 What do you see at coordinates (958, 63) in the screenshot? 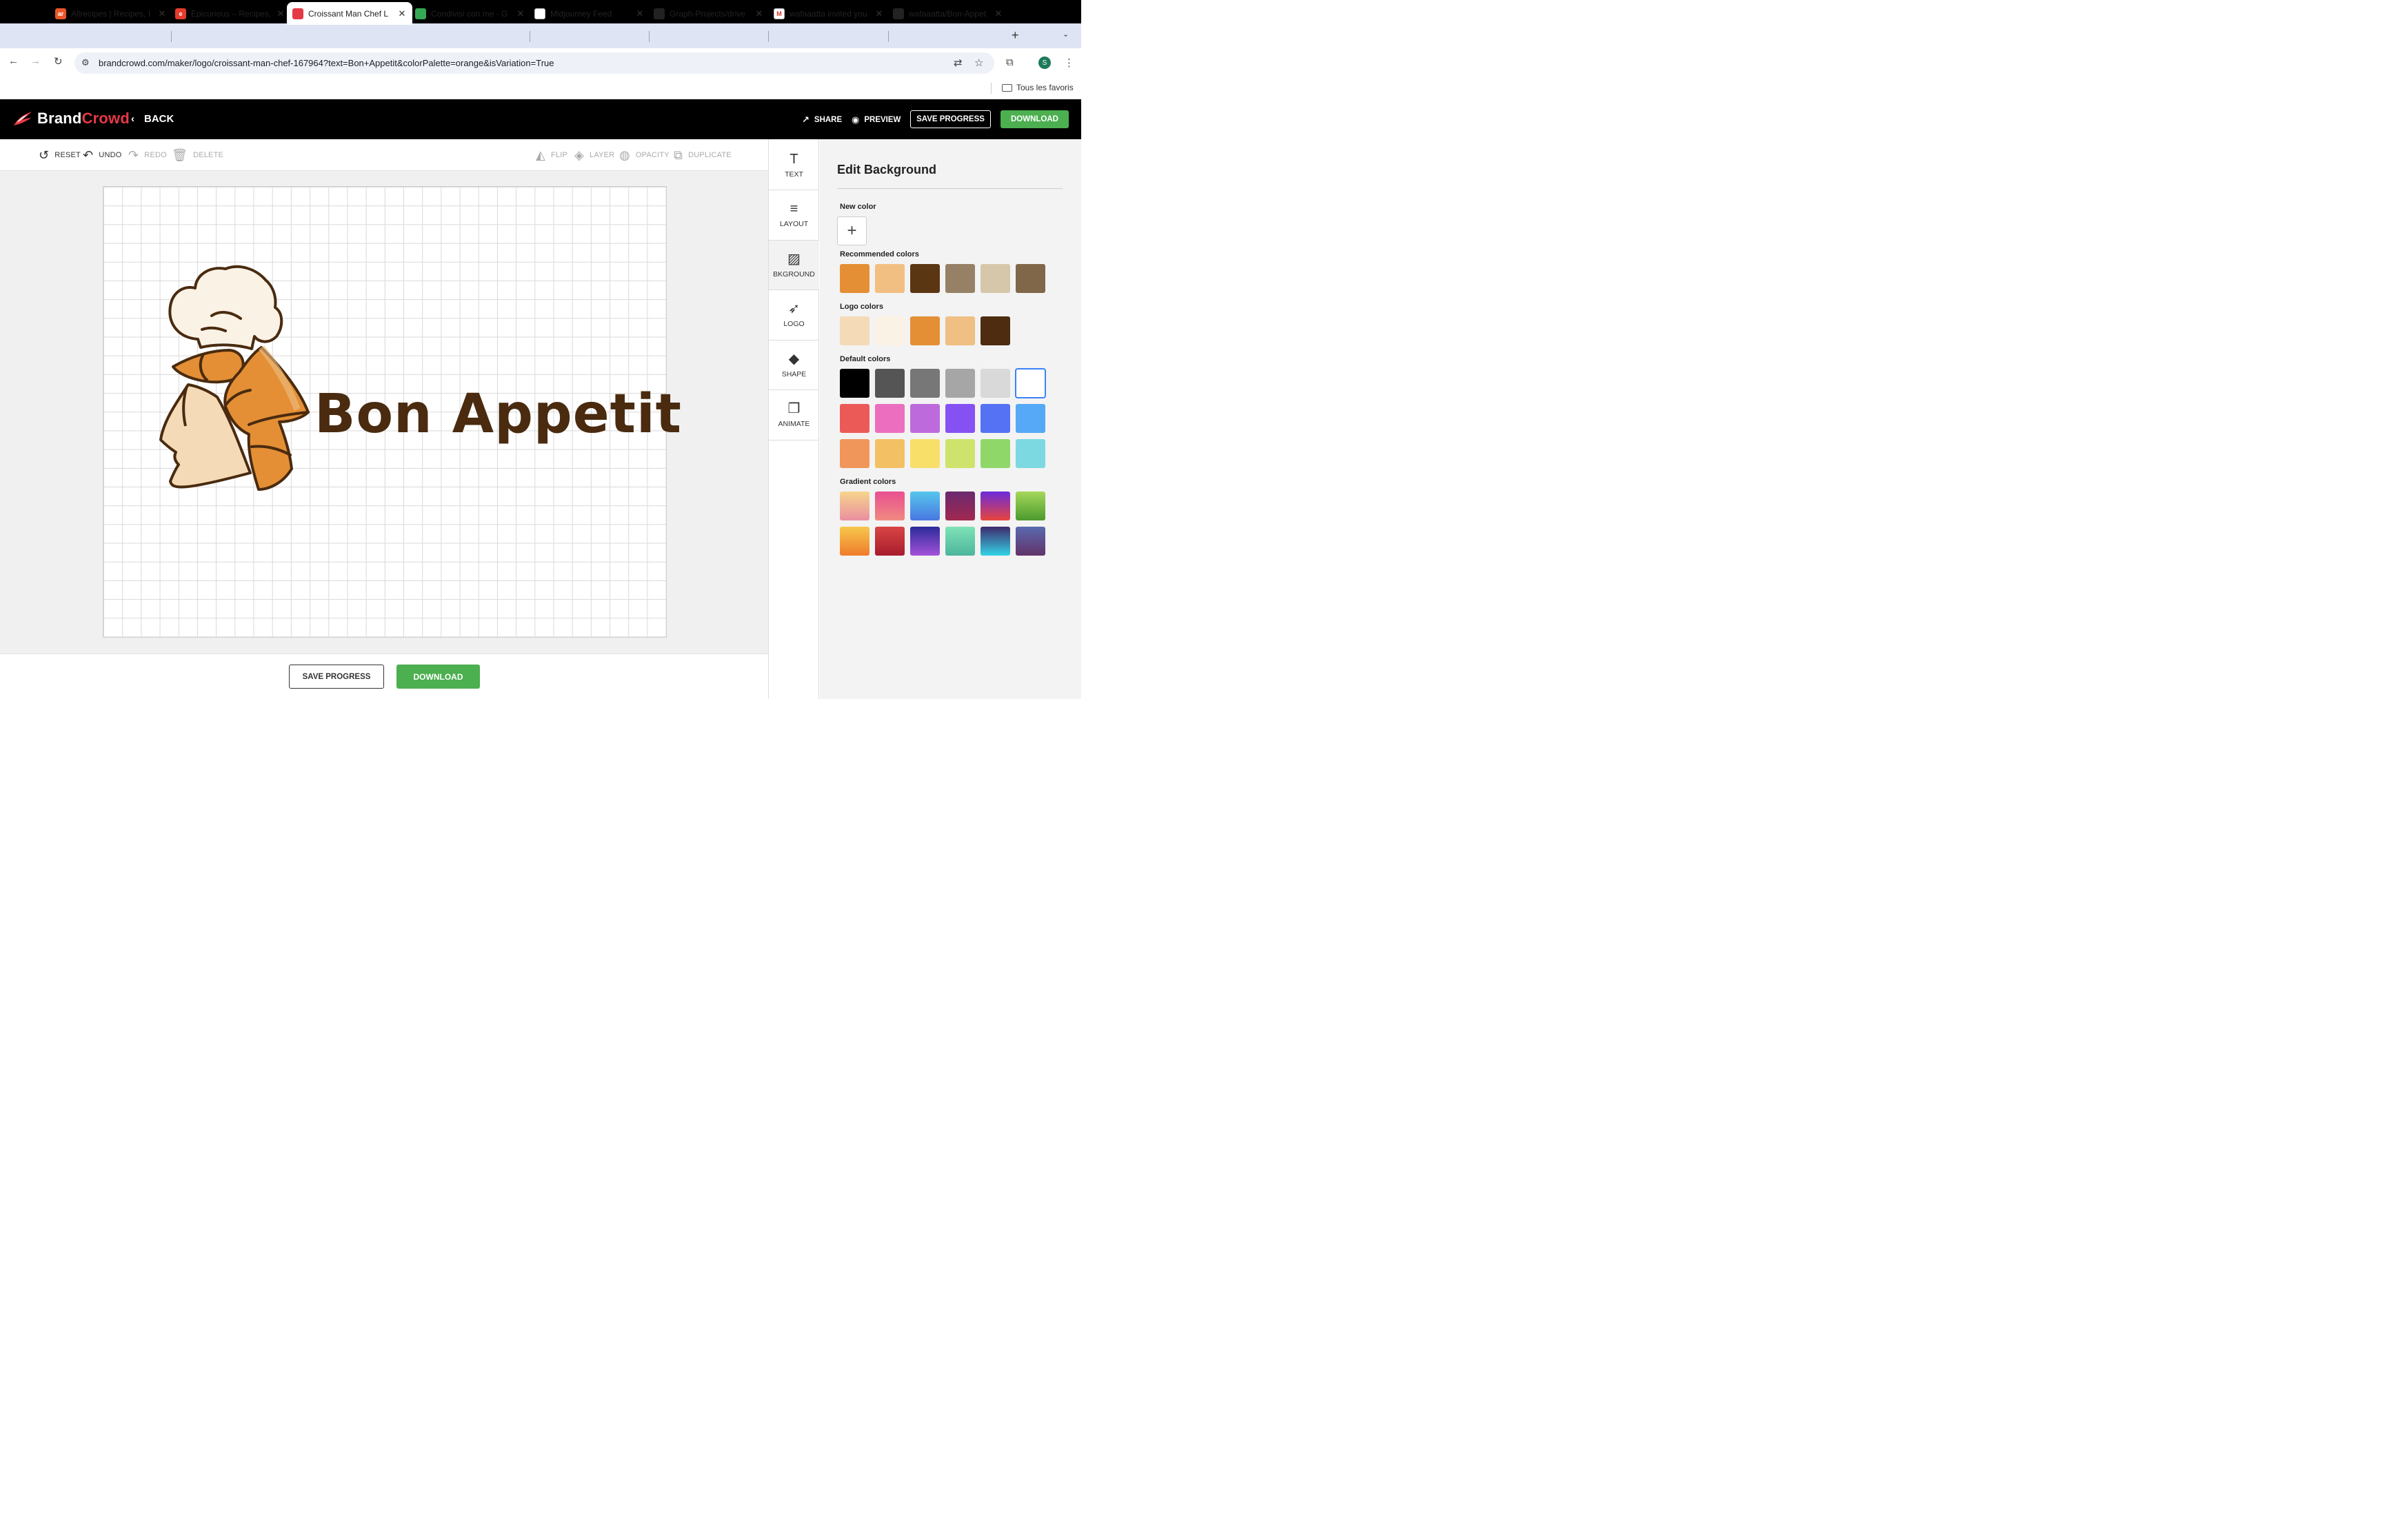
I see `translate-icon: ⇄` at bounding box center [958, 63].